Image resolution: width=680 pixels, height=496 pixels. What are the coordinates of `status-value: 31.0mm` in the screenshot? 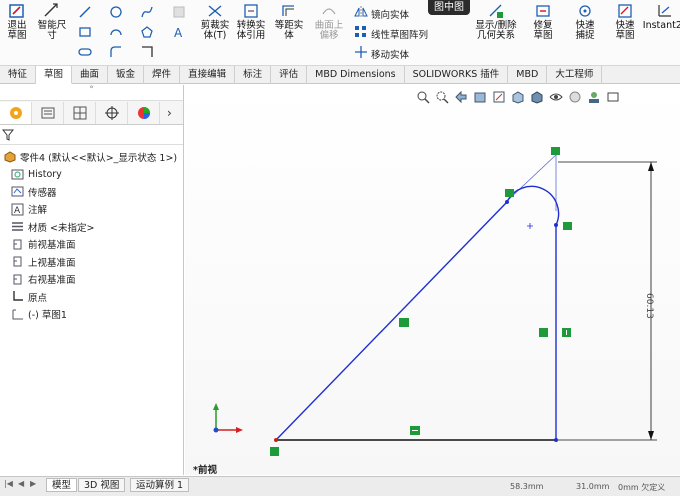 It's located at (593, 486).